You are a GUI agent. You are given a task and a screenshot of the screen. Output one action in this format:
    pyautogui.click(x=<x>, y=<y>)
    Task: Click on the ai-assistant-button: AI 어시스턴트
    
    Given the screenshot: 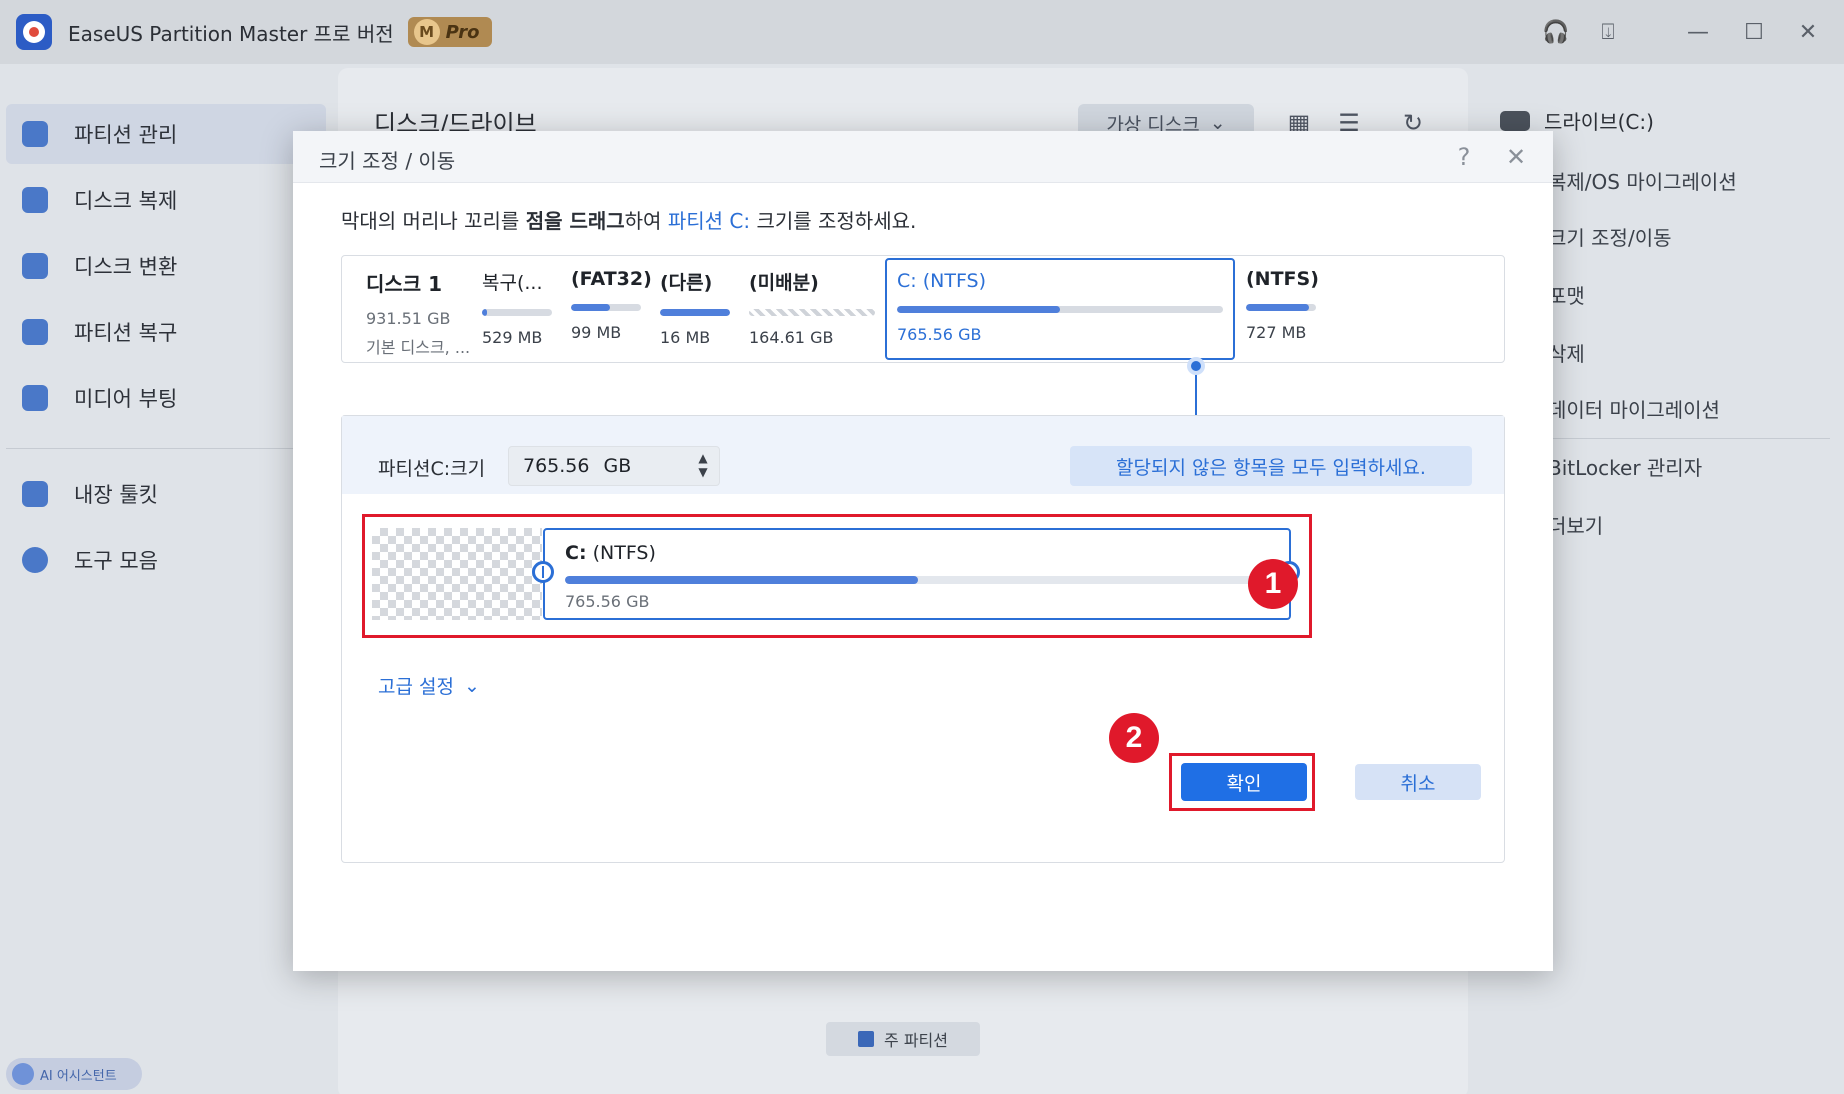 What is the action you would take?
    pyautogui.click(x=74, y=1074)
    